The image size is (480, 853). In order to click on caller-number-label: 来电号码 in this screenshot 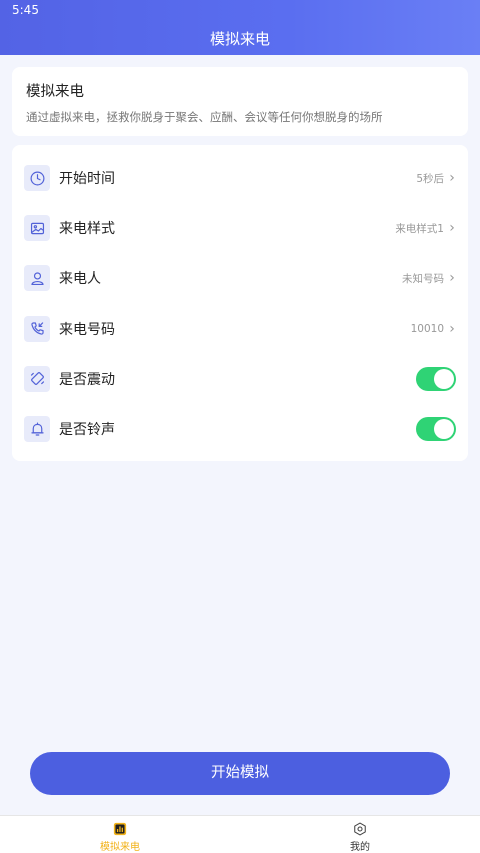, I will do `click(87, 329)`.